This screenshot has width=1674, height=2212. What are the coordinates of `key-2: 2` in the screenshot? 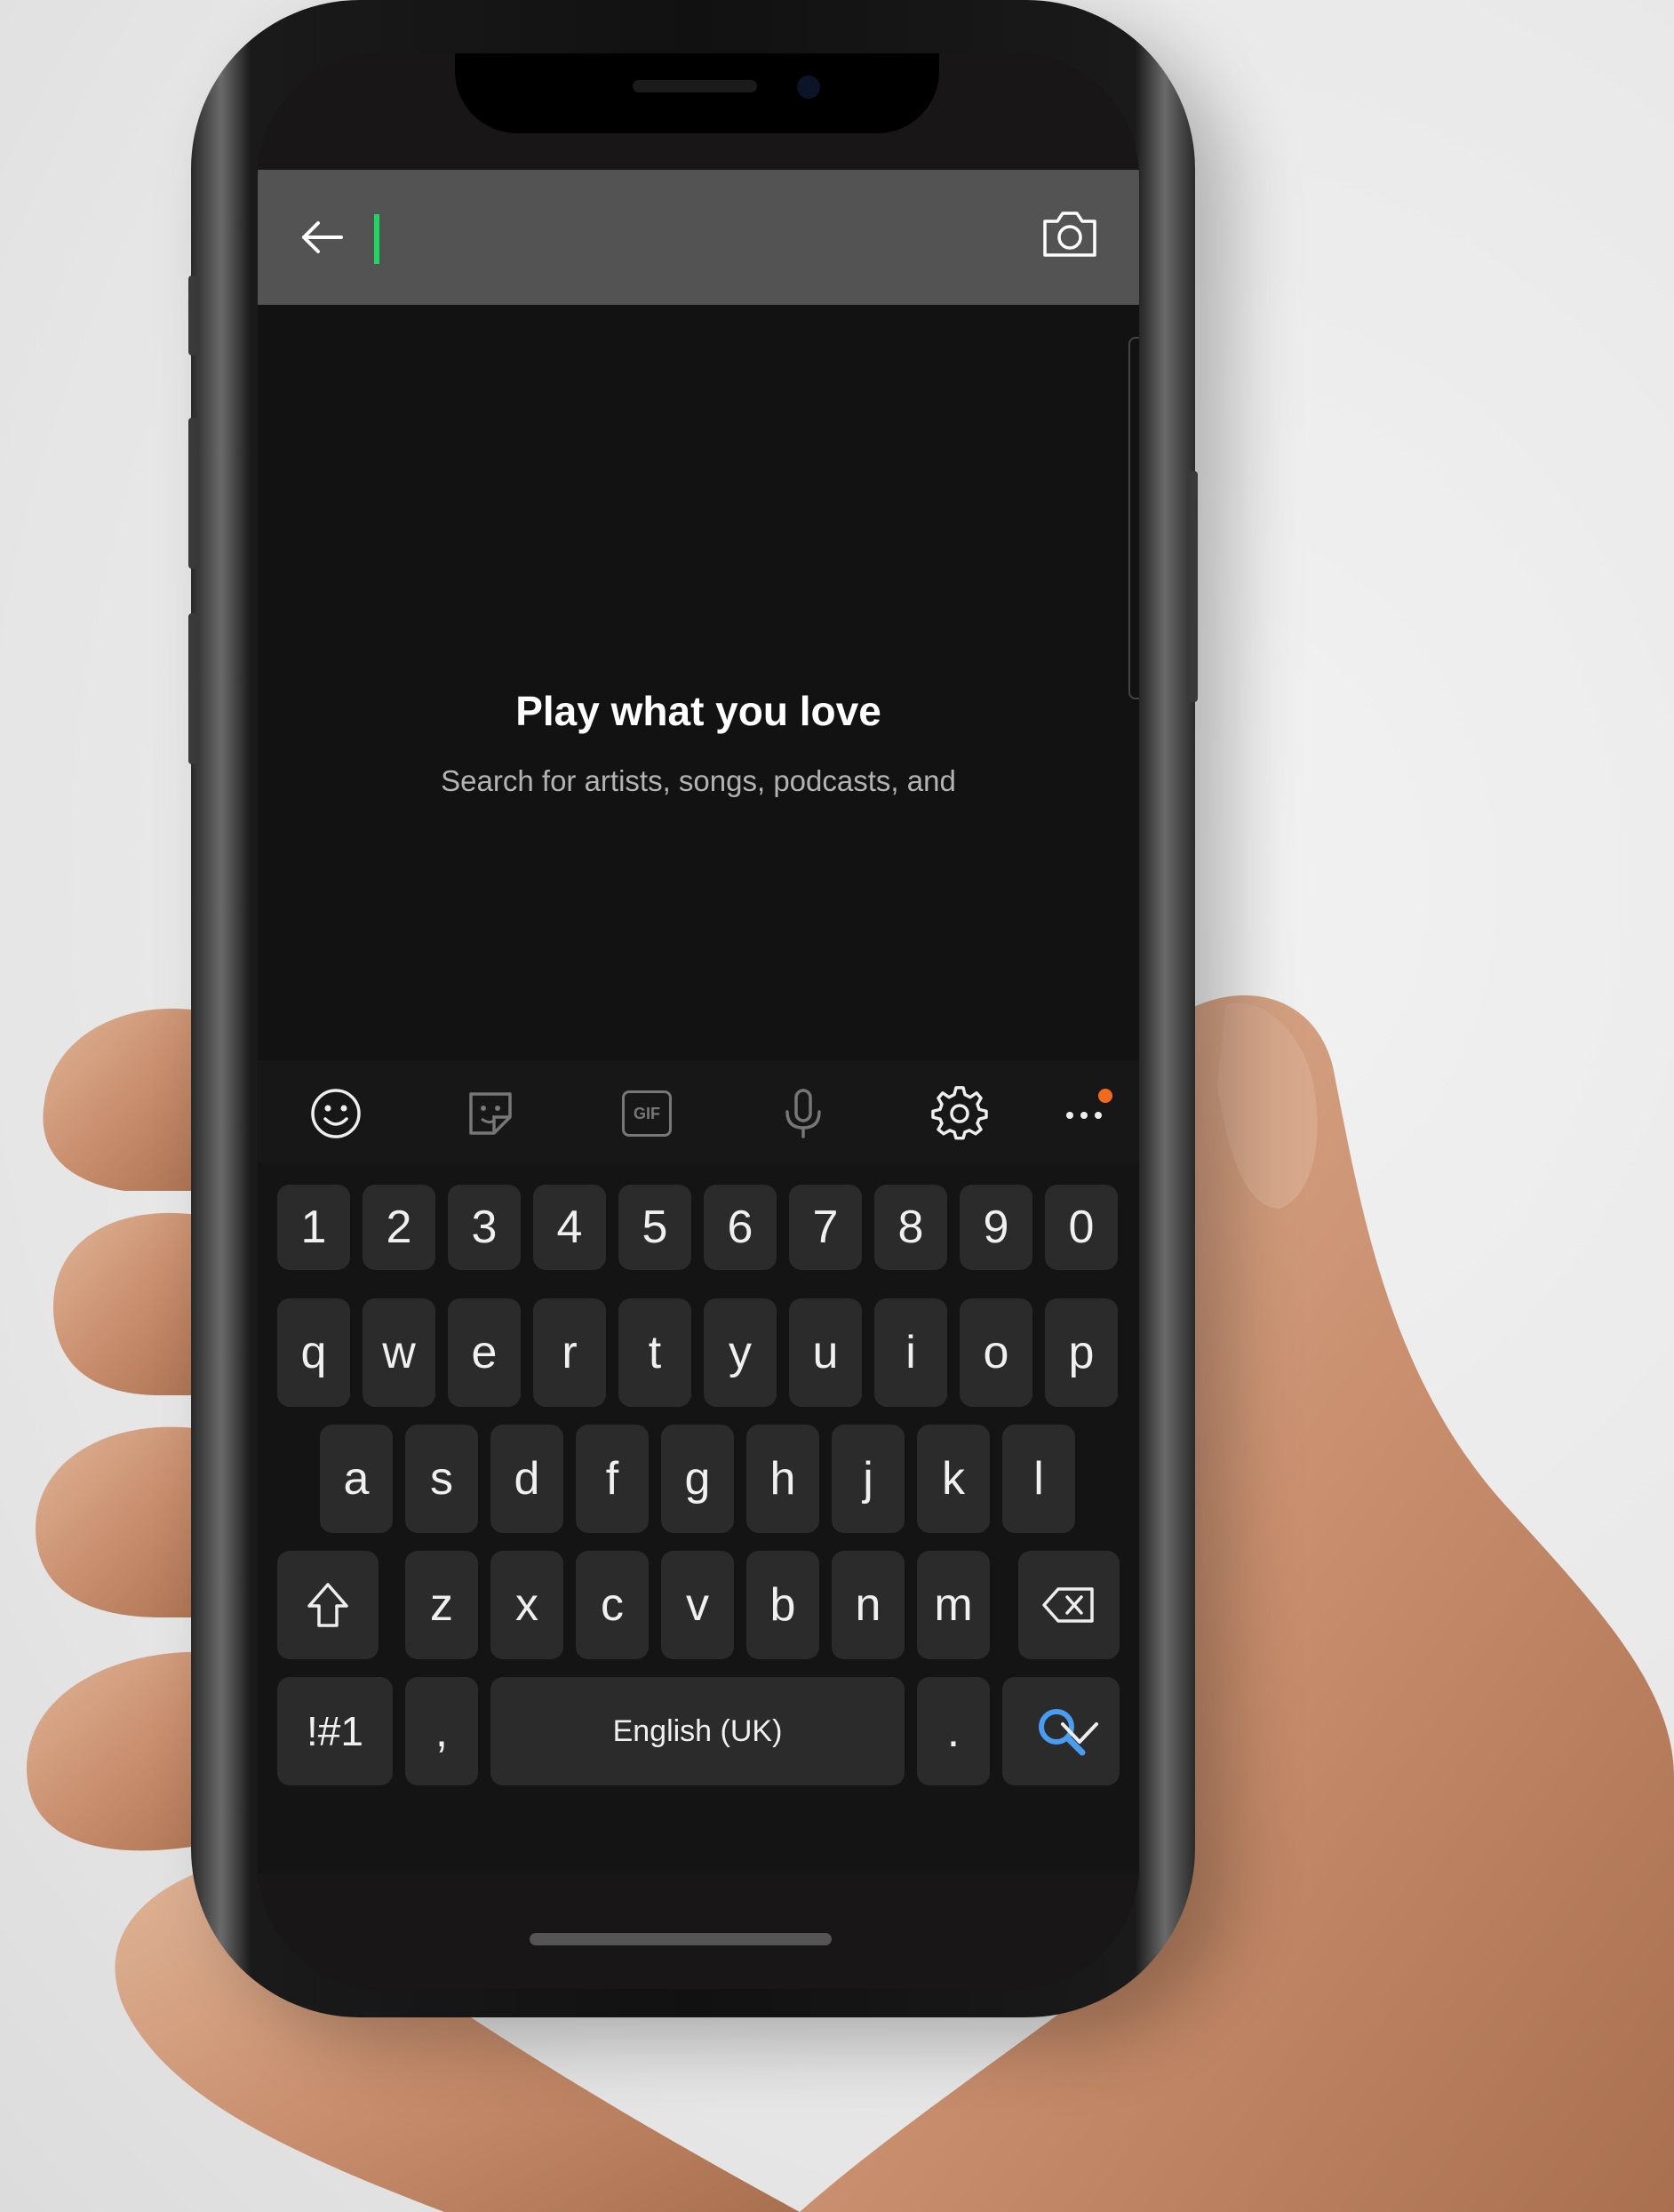 It's located at (399, 1227).